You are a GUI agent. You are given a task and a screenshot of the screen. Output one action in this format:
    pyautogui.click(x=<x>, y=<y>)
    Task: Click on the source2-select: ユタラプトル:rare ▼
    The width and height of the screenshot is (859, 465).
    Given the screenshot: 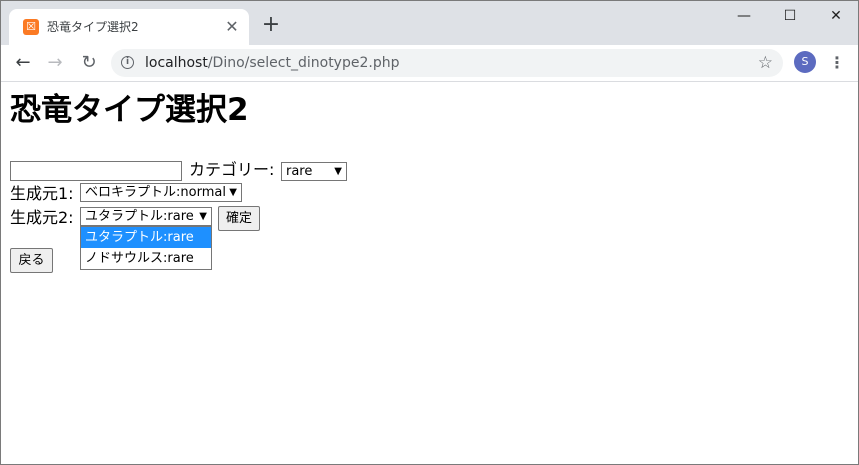 What is the action you would take?
    pyautogui.click(x=146, y=216)
    